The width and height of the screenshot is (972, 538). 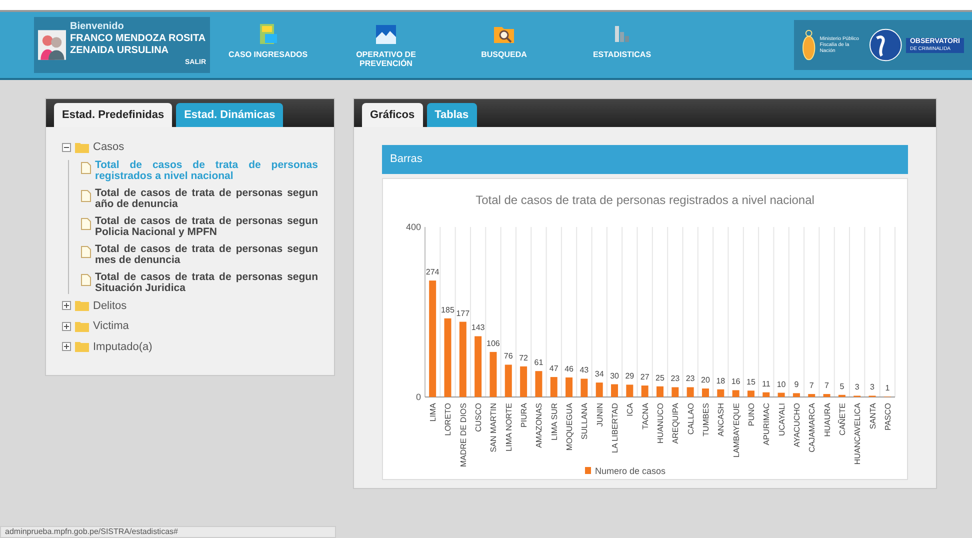 I want to click on tree-item-link: Total de casos de trata de personas segun Policia Nacional y MPFN, so click(x=206, y=227).